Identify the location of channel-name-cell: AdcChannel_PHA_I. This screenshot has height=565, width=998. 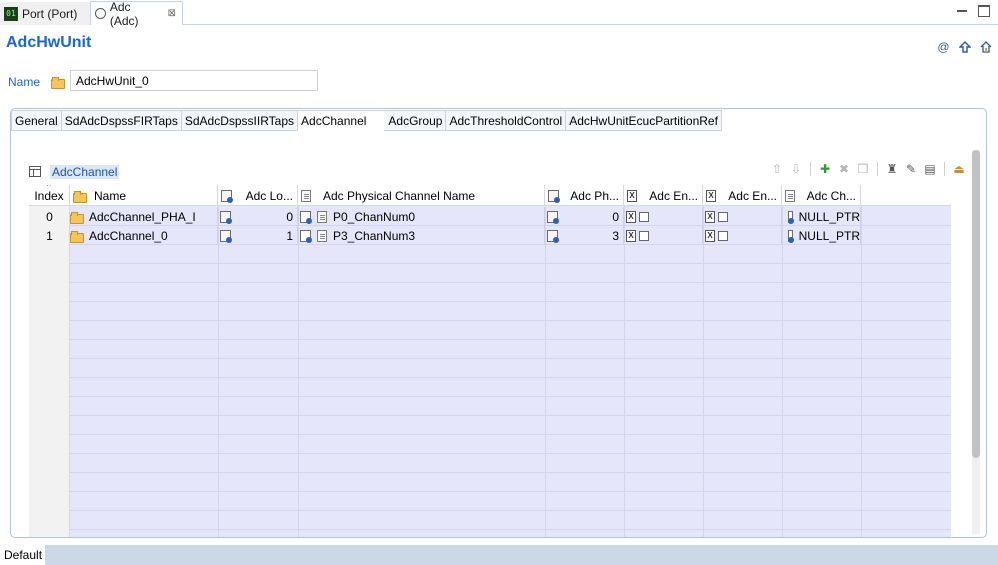
(144, 216).